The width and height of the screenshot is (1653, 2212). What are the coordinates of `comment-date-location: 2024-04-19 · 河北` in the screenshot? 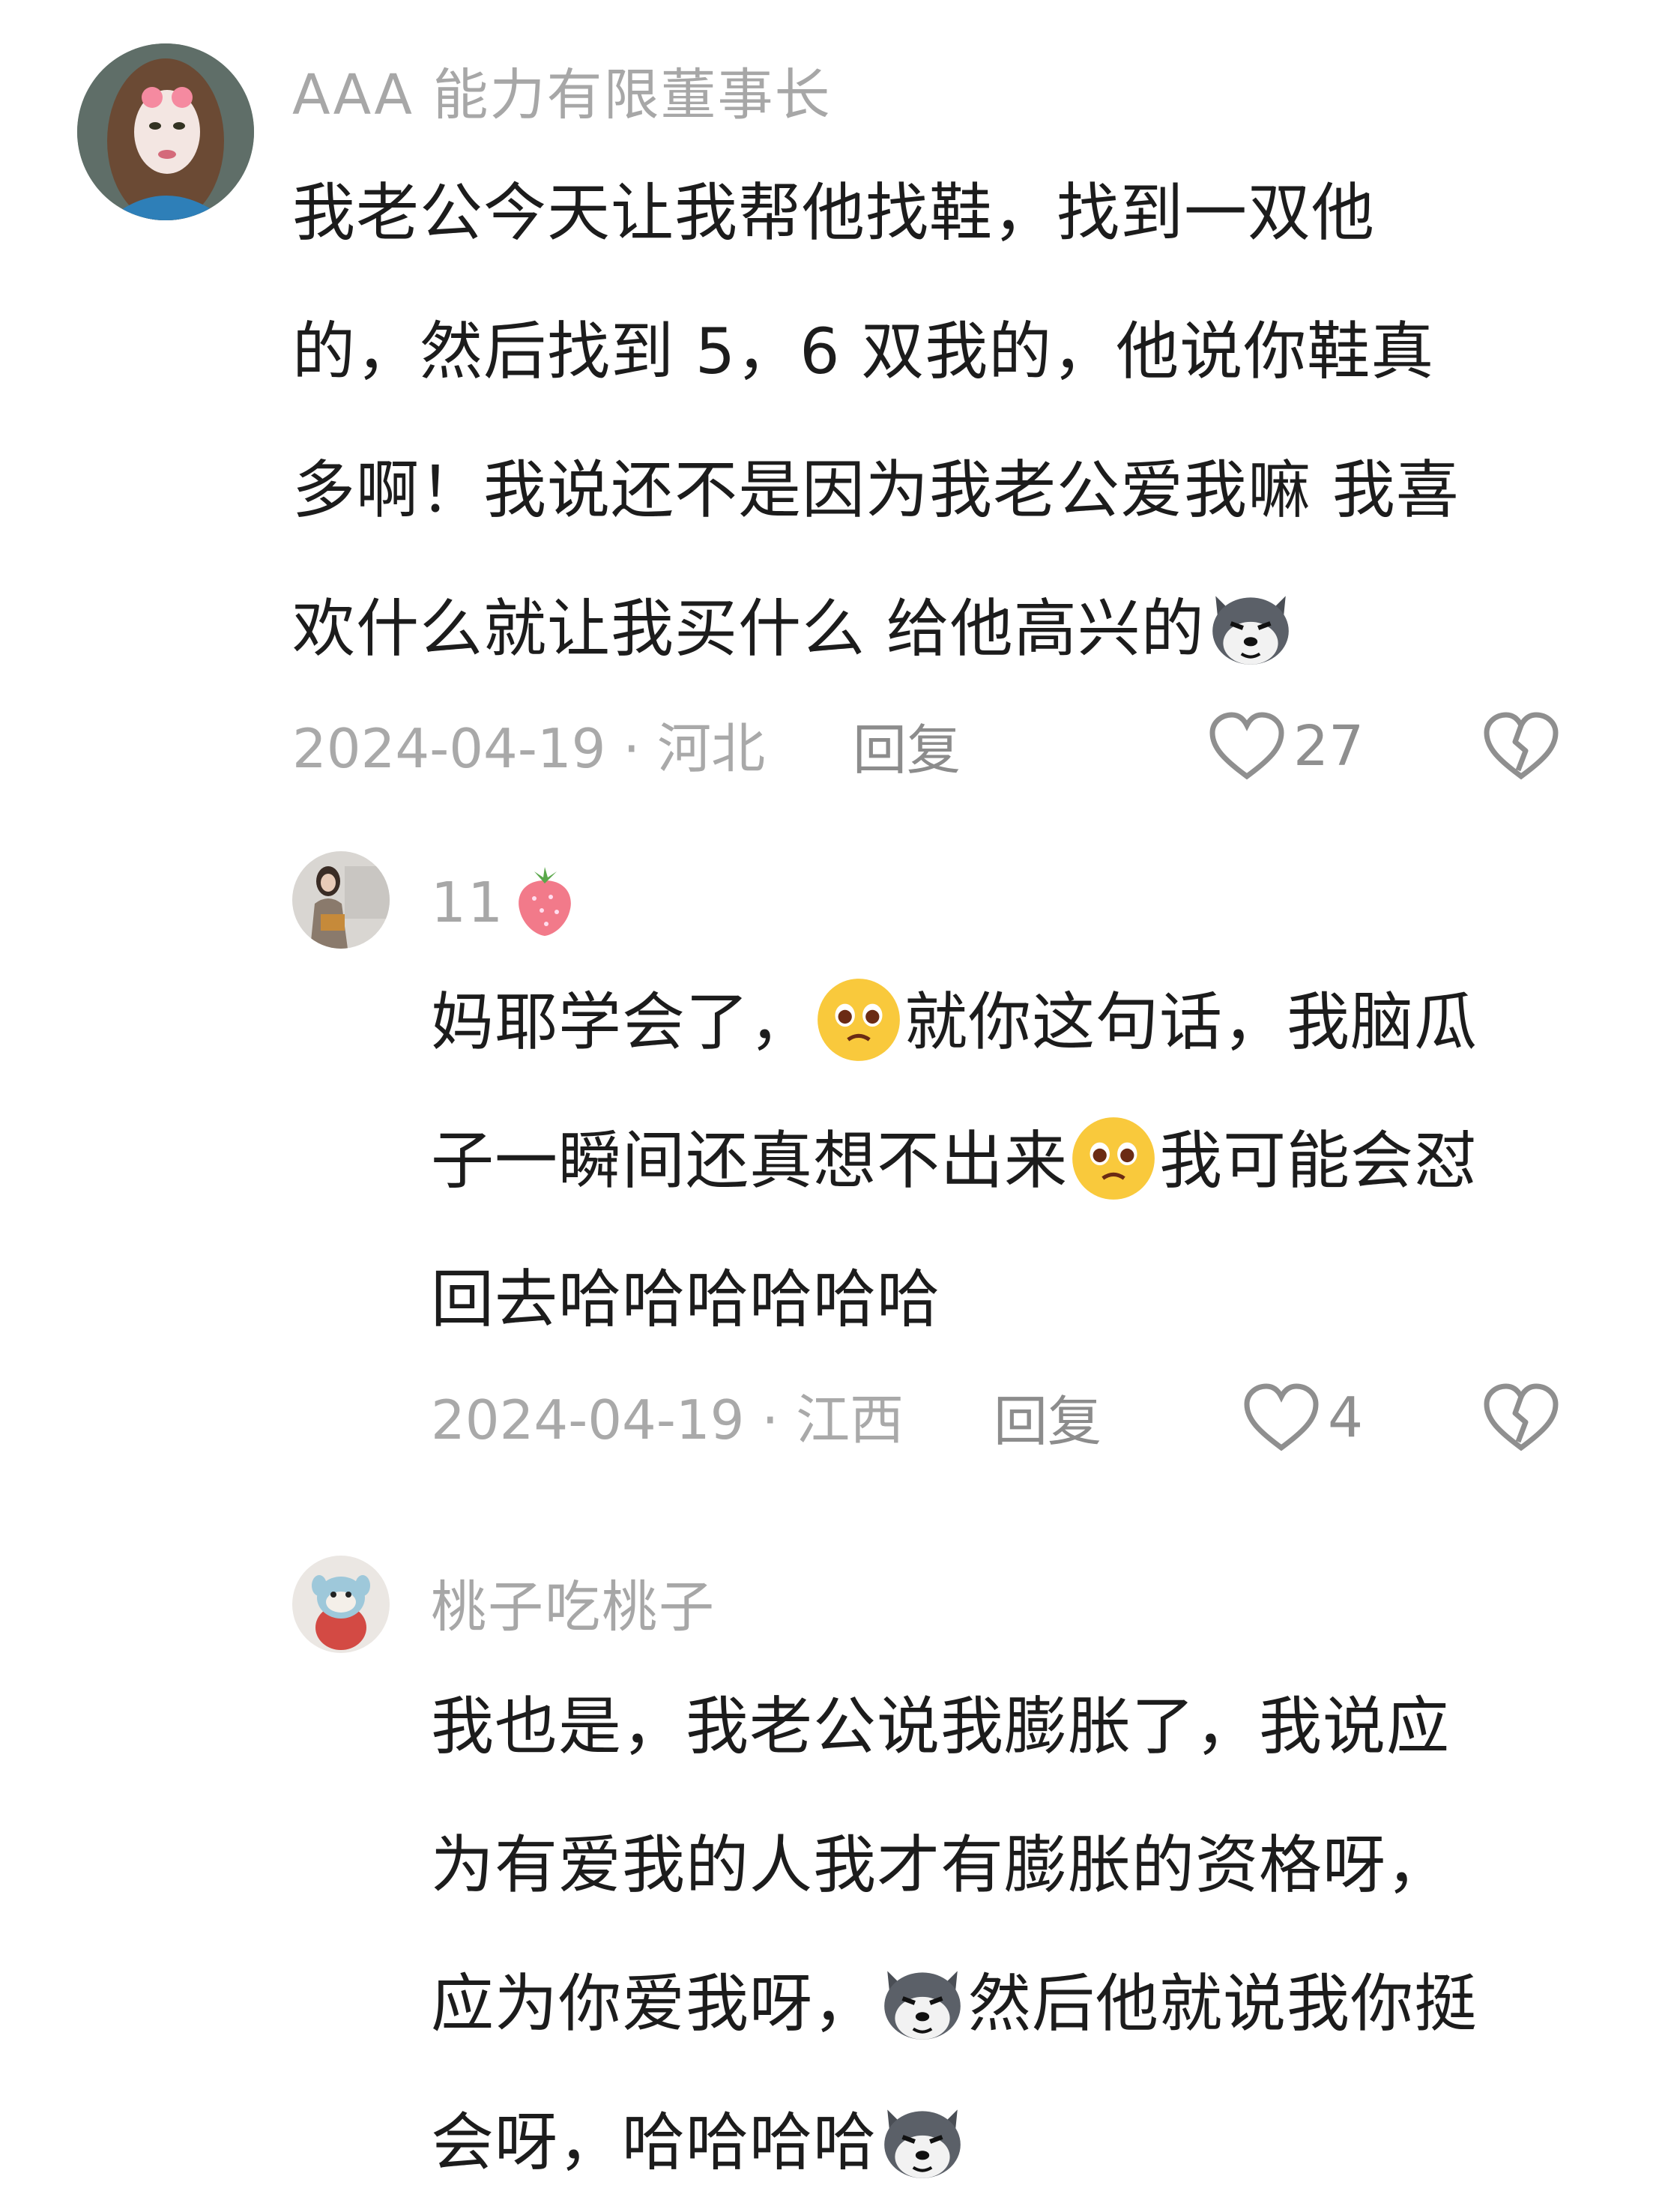 It's located at (529, 749).